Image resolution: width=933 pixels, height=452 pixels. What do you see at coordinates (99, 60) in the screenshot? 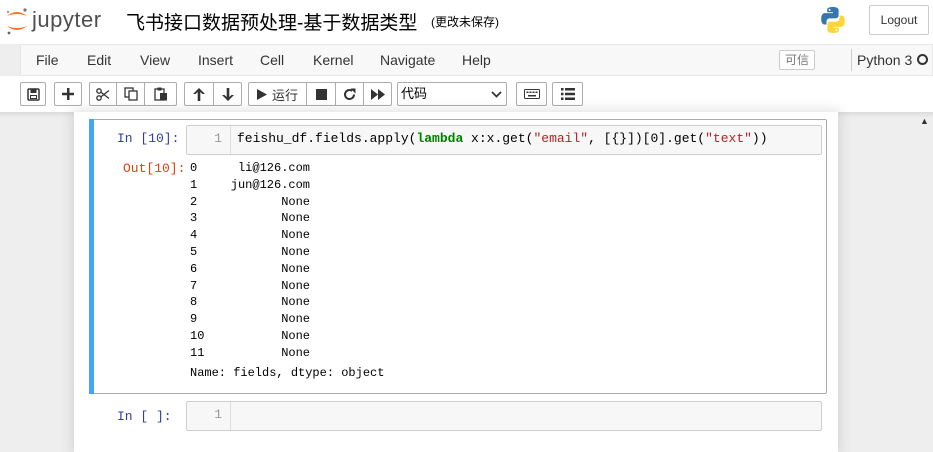
I see `menu-edit: Edit` at bounding box center [99, 60].